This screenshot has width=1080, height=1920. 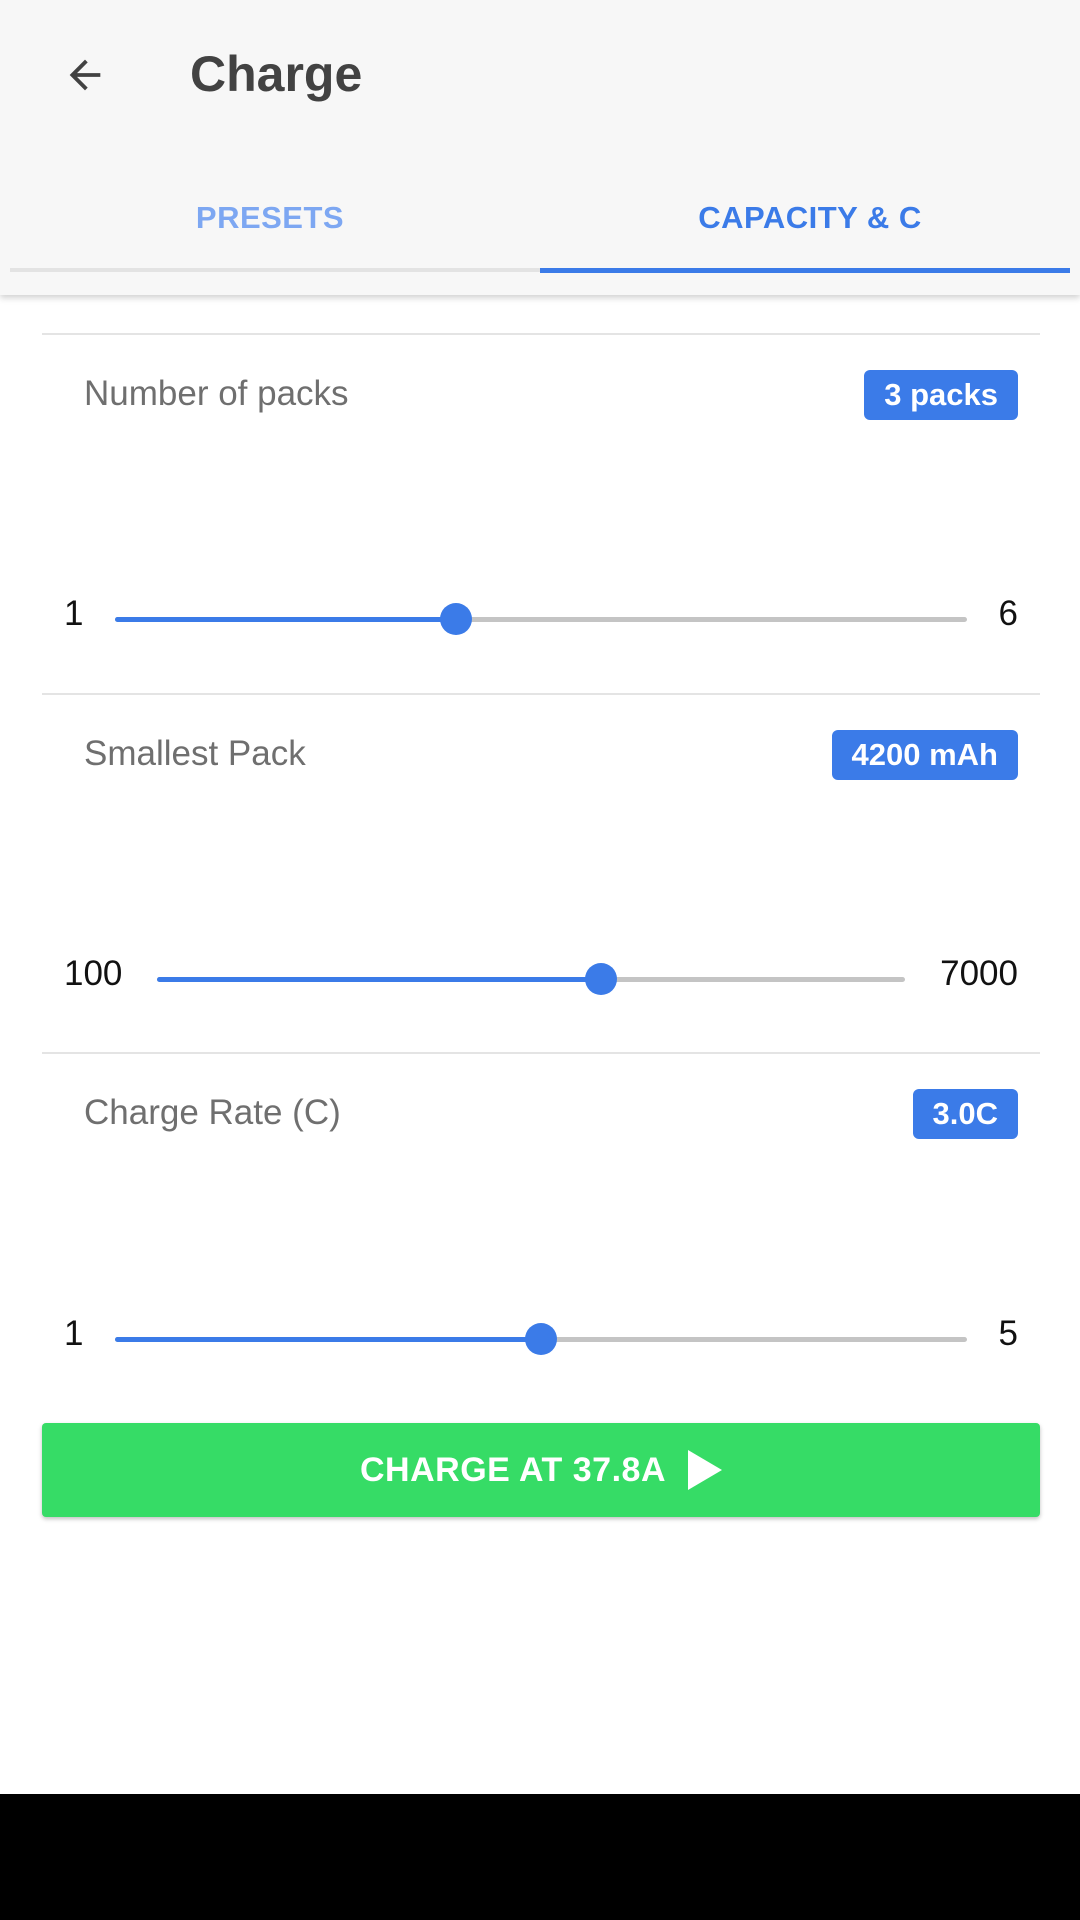 I want to click on charge-button: CHARGE AT 37.8A, so click(x=541, y=1470).